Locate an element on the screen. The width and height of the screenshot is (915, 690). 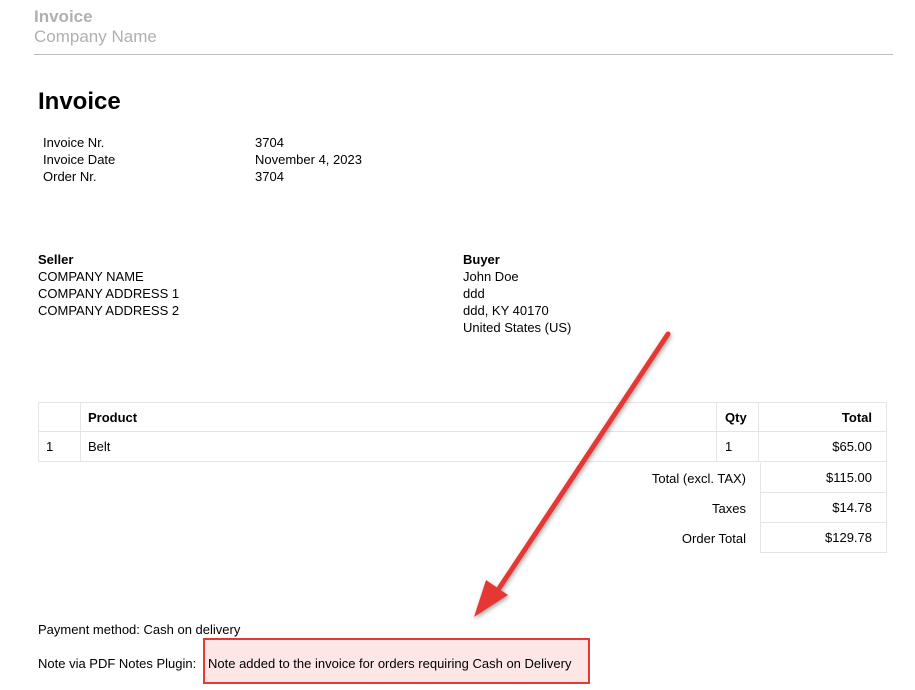
annotation-arrow-icon is located at coordinates (572, 474).